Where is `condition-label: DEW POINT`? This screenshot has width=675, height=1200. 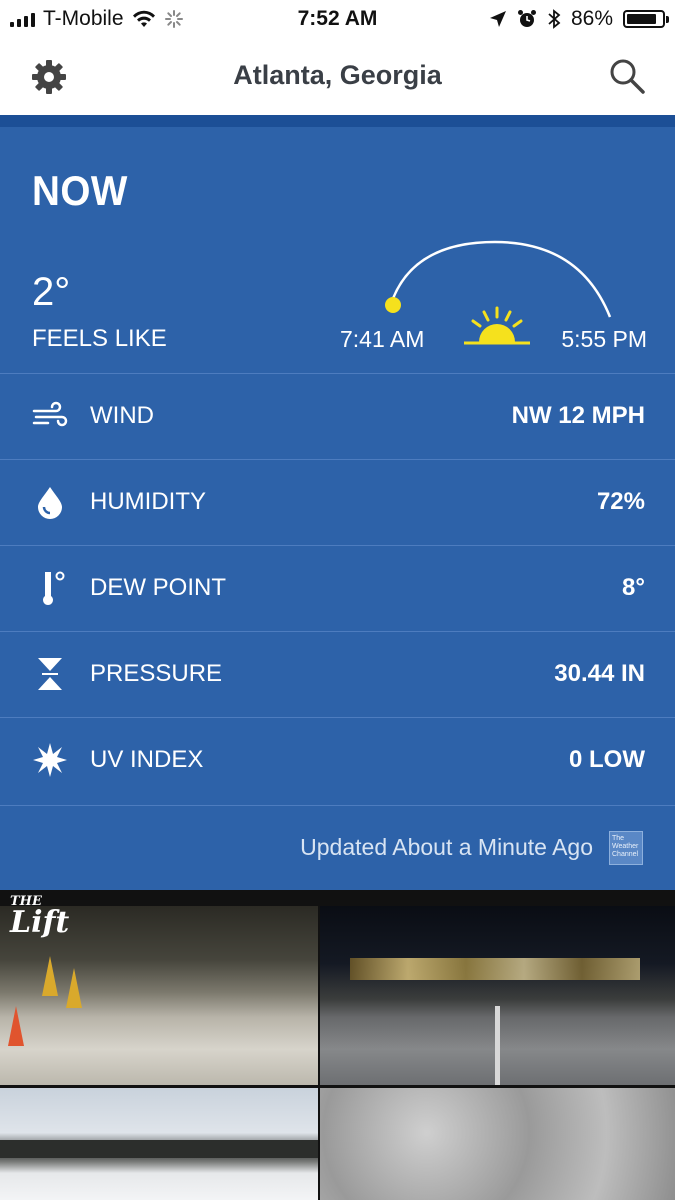 condition-label: DEW POINT is located at coordinates (158, 587).